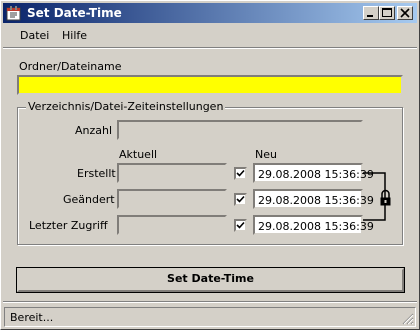 This screenshot has width=420, height=330. What do you see at coordinates (210, 13) in the screenshot?
I see `title-bar: Set Date-Time` at bounding box center [210, 13].